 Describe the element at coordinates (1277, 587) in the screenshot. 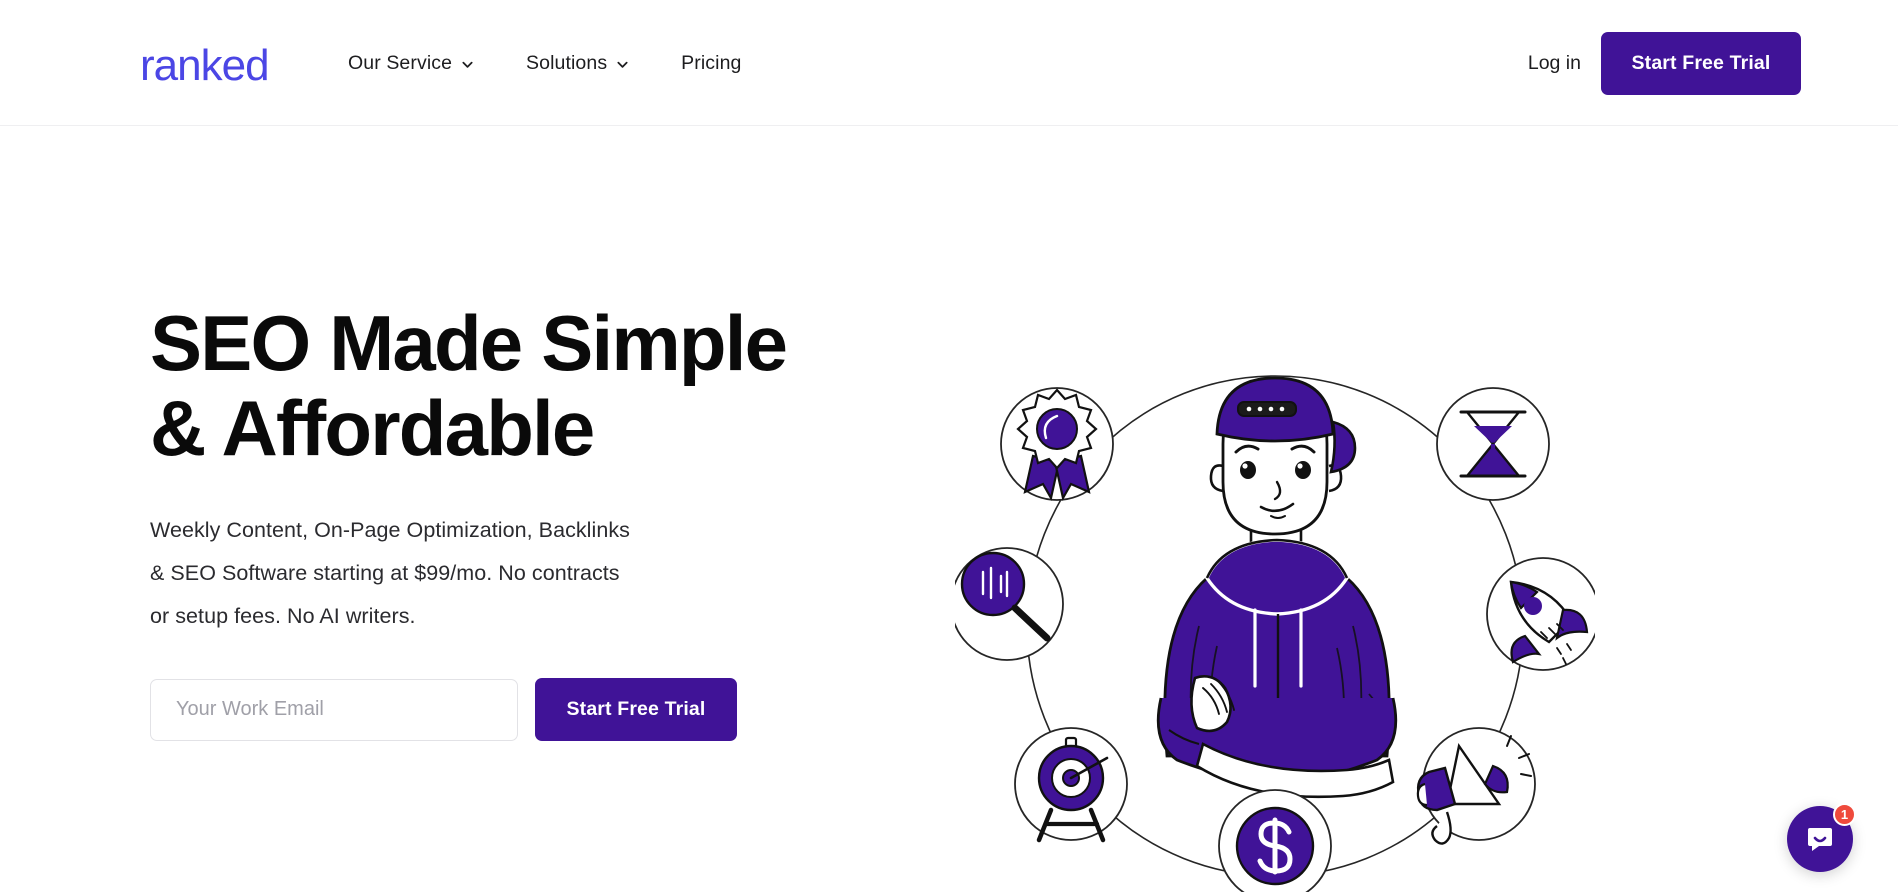

I see `person-illustration` at that location.